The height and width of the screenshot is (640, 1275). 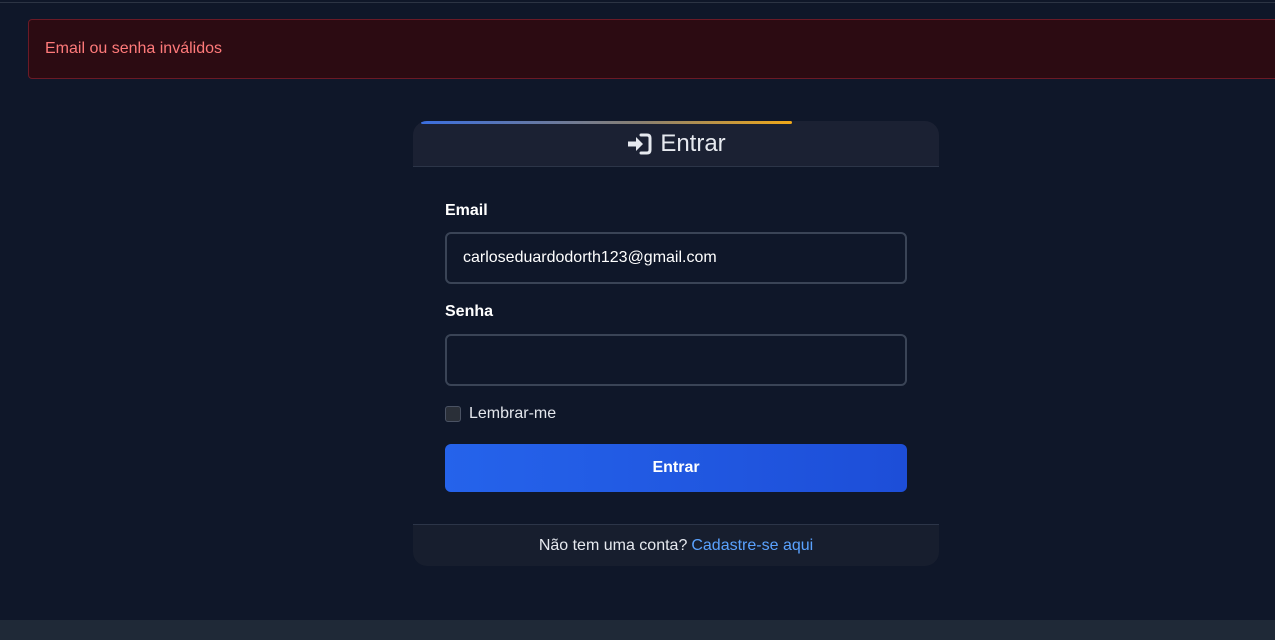 I want to click on remember-me-label: Lembrar-me, so click(x=513, y=413).